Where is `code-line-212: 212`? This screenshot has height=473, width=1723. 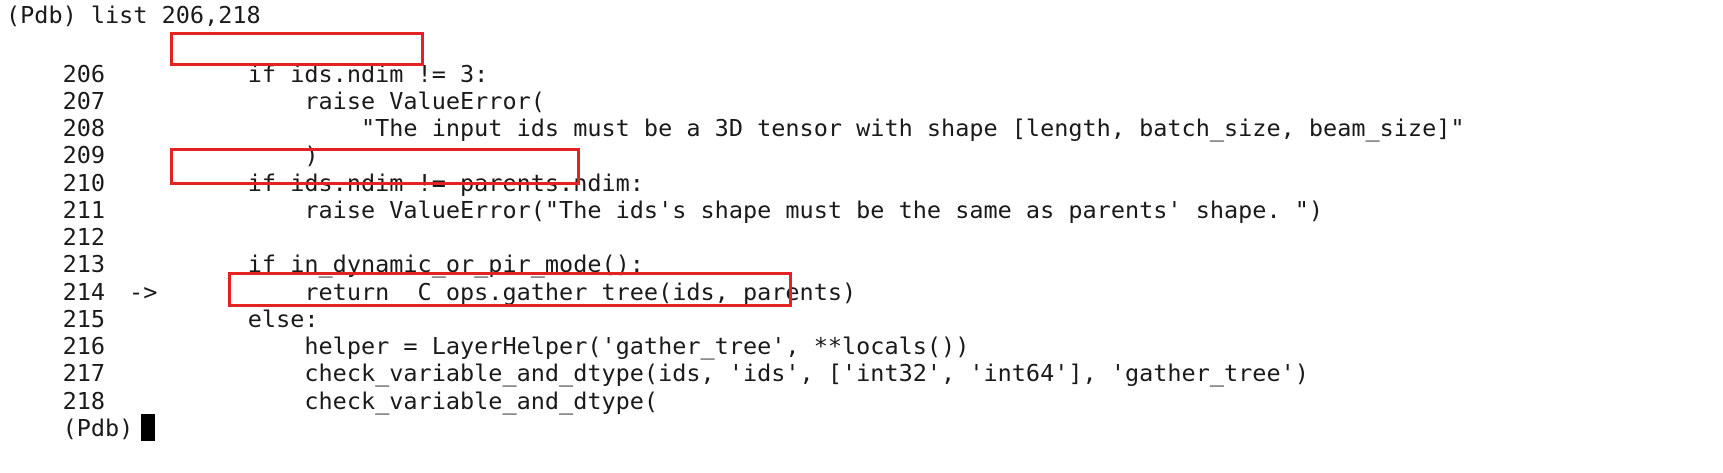
code-line-212: 212 is located at coordinates (70, 221).